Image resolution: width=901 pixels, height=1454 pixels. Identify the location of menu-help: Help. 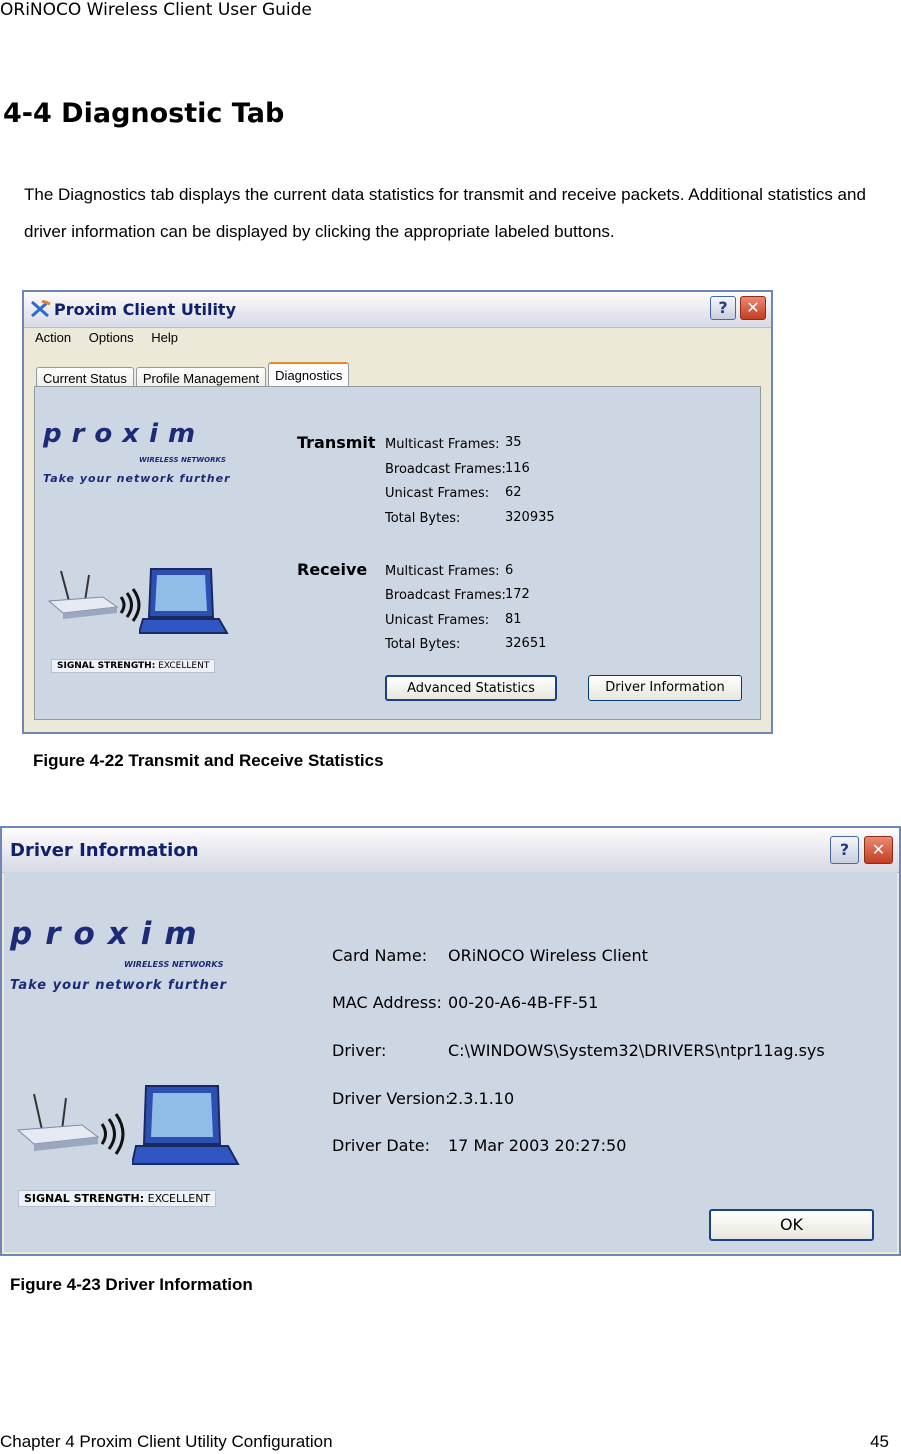
(164, 337).